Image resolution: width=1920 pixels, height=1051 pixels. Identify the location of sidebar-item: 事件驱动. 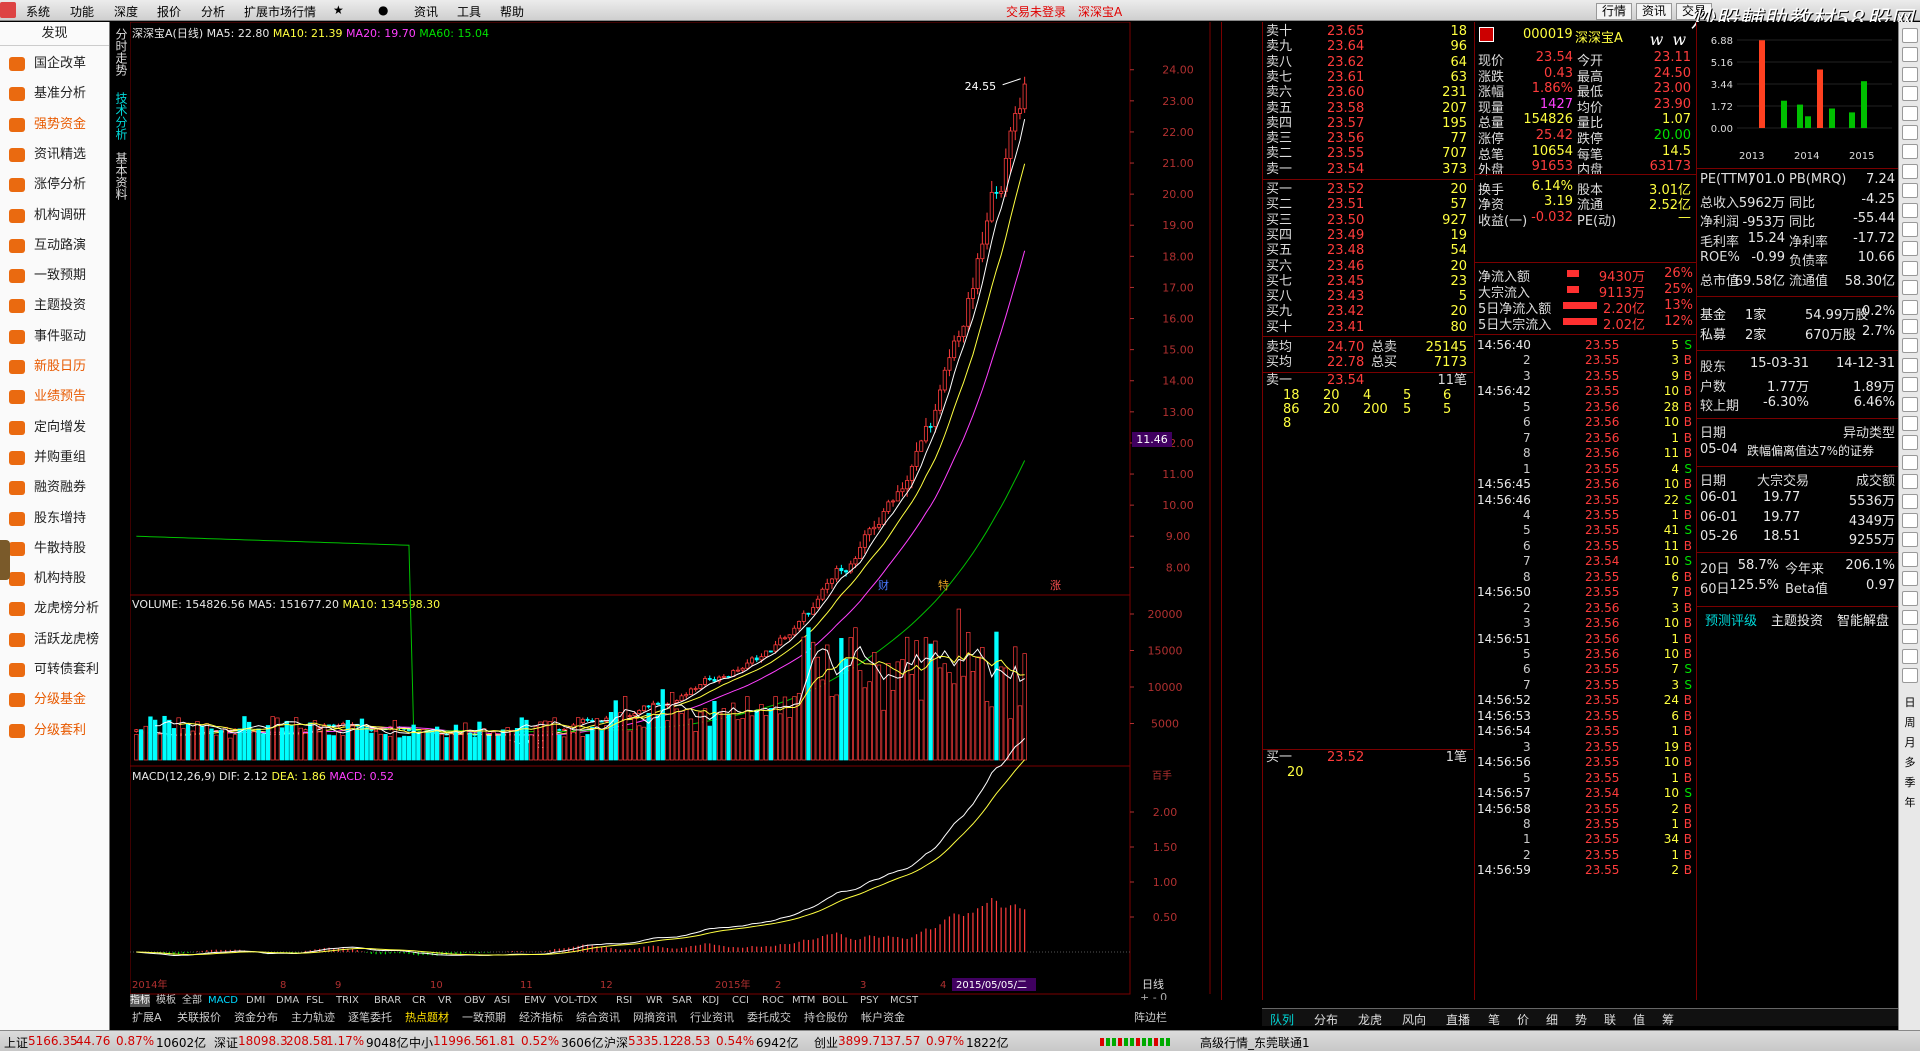
(55, 337).